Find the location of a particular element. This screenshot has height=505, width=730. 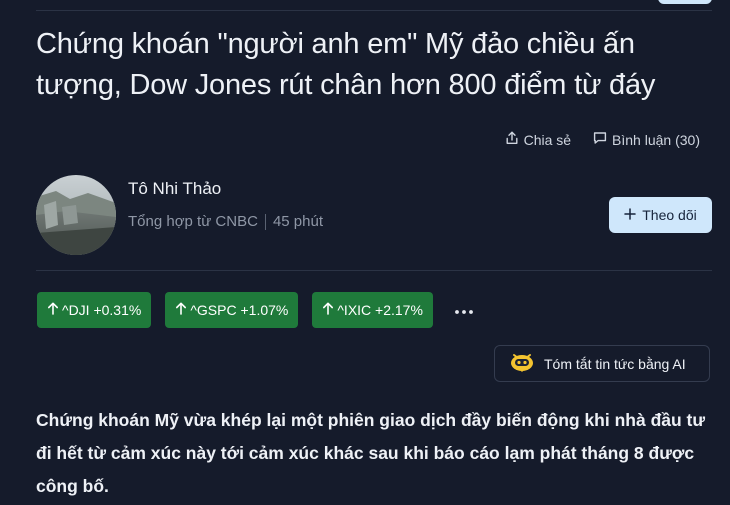

comment-button: Bình luận (30) is located at coordinates (646, 139).